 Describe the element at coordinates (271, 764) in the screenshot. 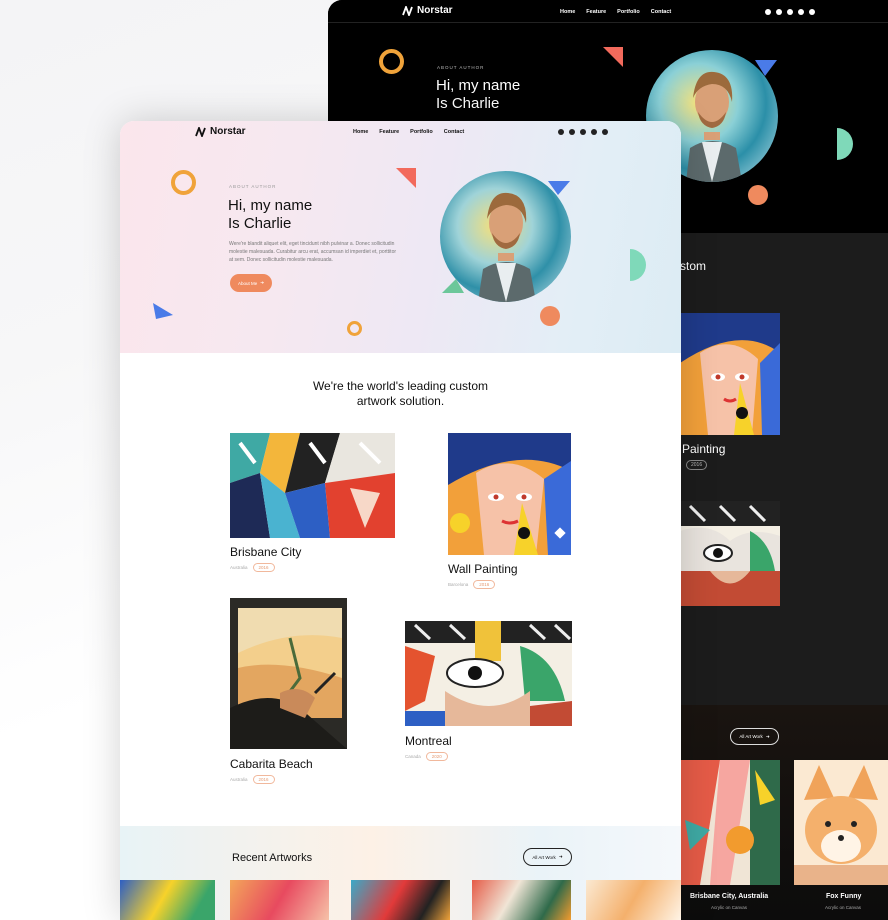

I see `artwork-title-3: Cabarita Beach` at that location.